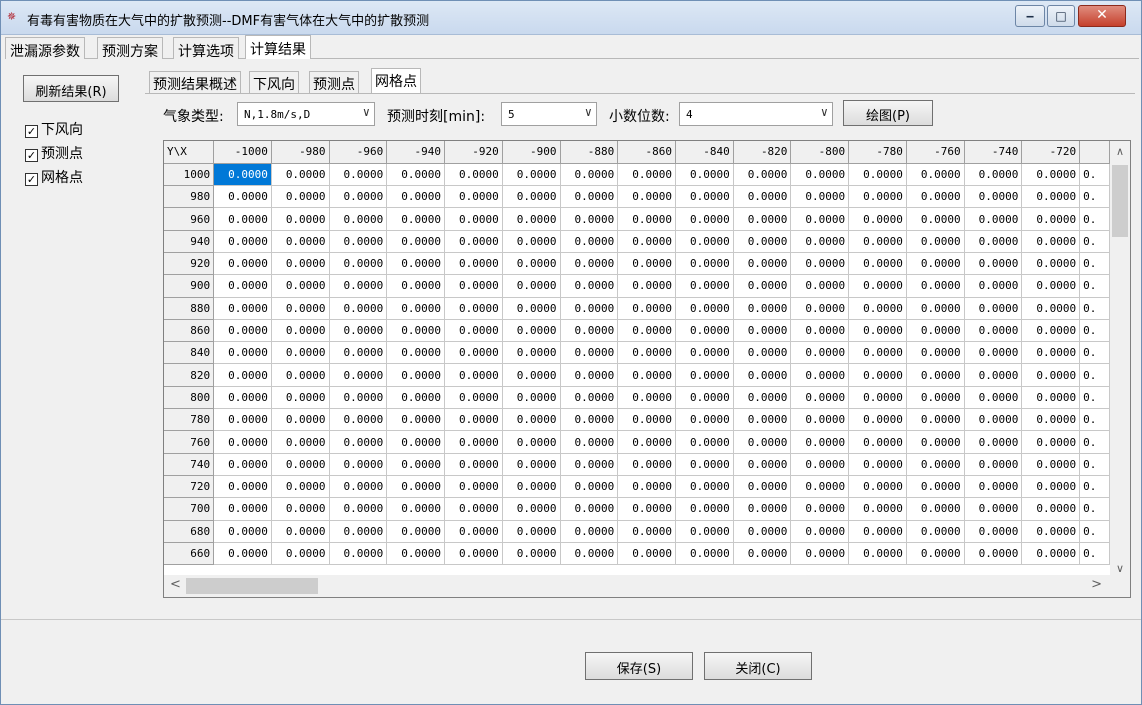 This screenshot has height=705, width=1142. I want to click on tab-prediction-points: 预测点, so click(334, 82).